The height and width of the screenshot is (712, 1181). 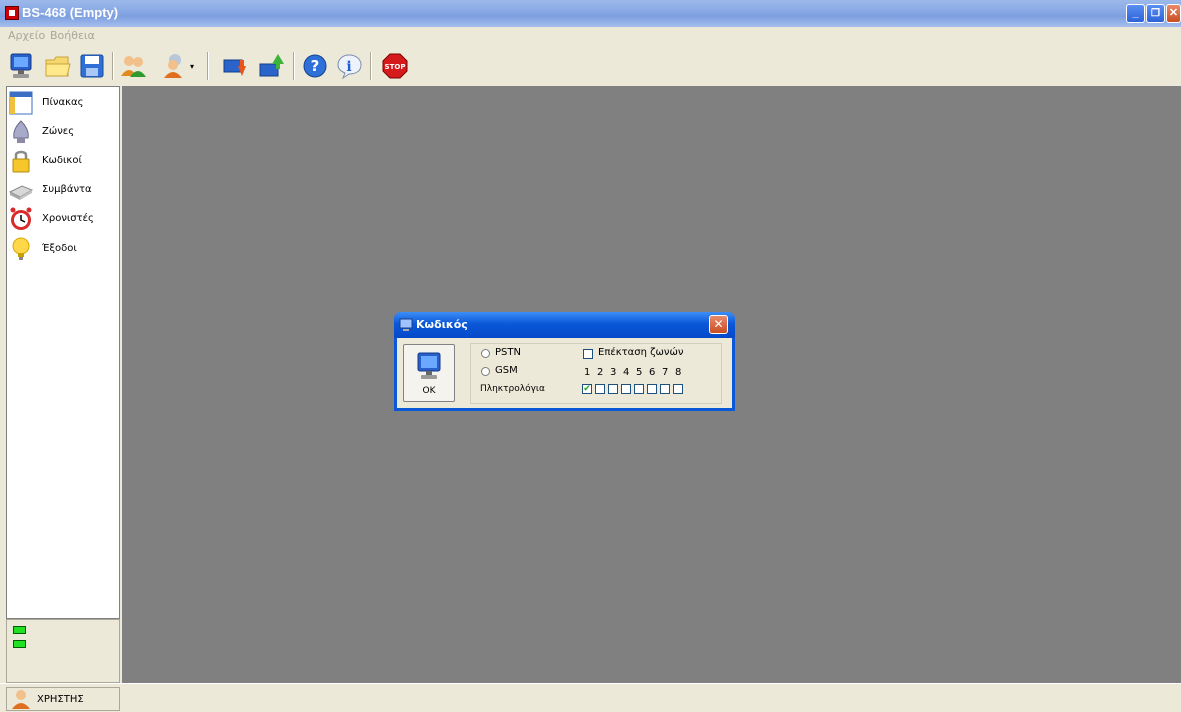 I want to click on user-status: ΧΡΗΣΤΗΣ, so click(x=63, y=699).